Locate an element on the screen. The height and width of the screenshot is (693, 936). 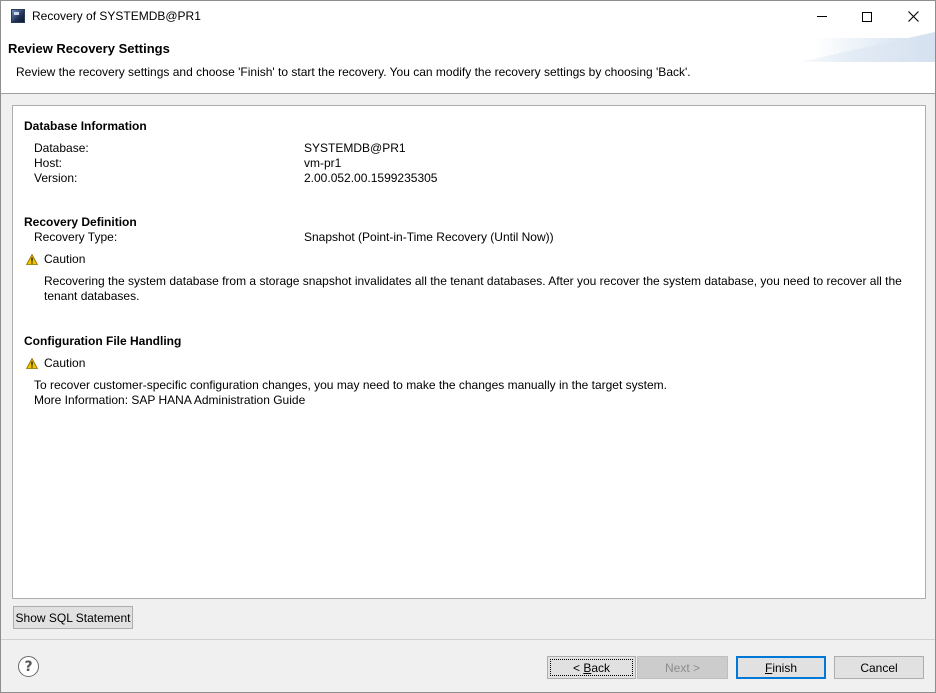
minimize-button is located at coordinates (822, 16).